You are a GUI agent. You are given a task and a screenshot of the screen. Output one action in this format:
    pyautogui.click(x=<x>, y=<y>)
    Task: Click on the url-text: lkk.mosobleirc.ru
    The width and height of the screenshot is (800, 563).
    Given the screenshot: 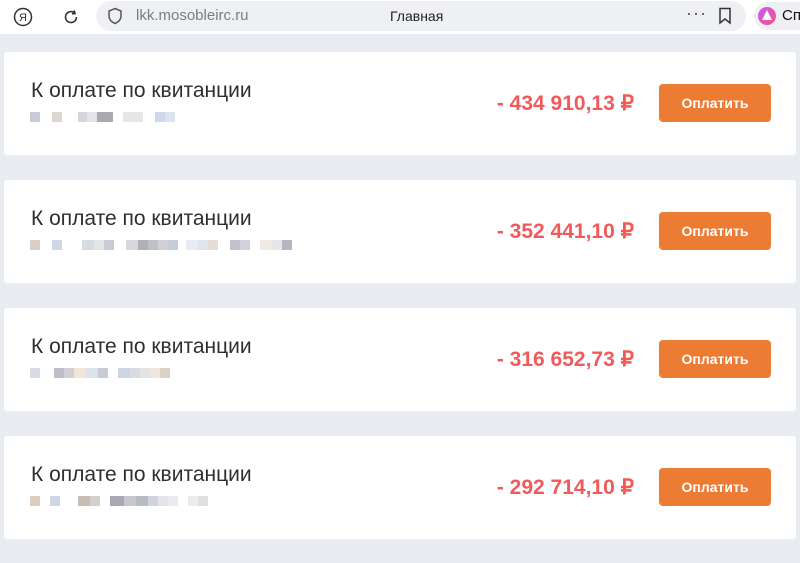 What is the action you would take?
    pyautogui.click(x=192, y=15)
    